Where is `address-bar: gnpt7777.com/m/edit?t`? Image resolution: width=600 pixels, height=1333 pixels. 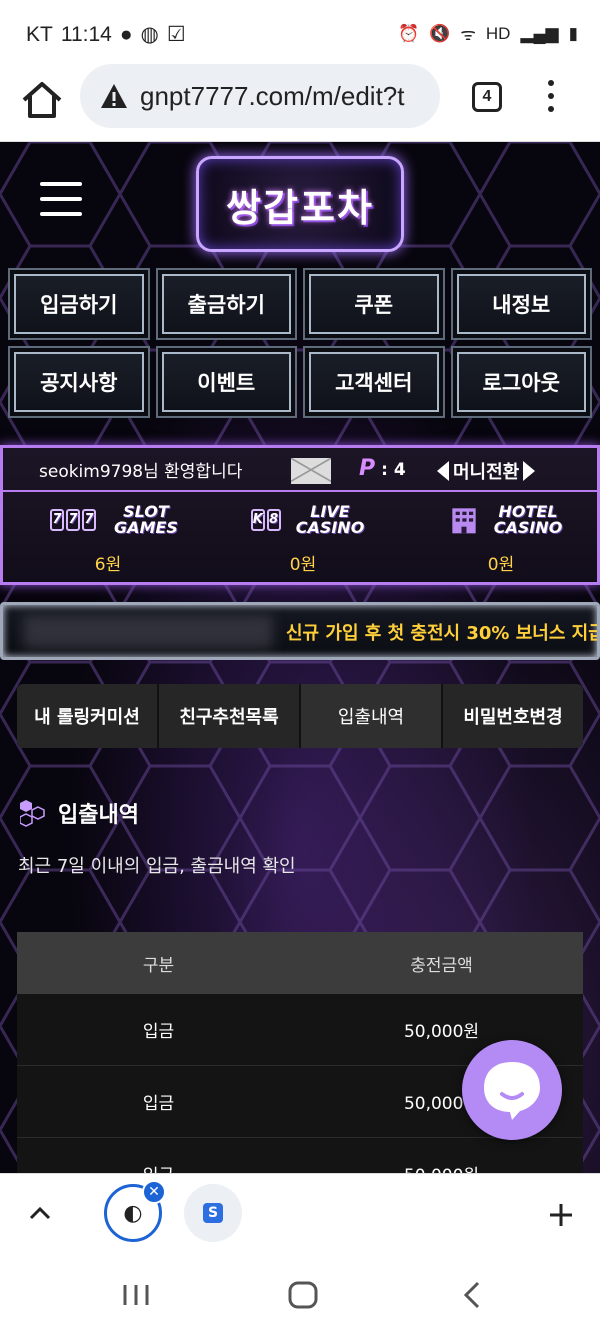
address-bar: gnpt7777.com/m/edit?t is located at coordinates (260, 96).